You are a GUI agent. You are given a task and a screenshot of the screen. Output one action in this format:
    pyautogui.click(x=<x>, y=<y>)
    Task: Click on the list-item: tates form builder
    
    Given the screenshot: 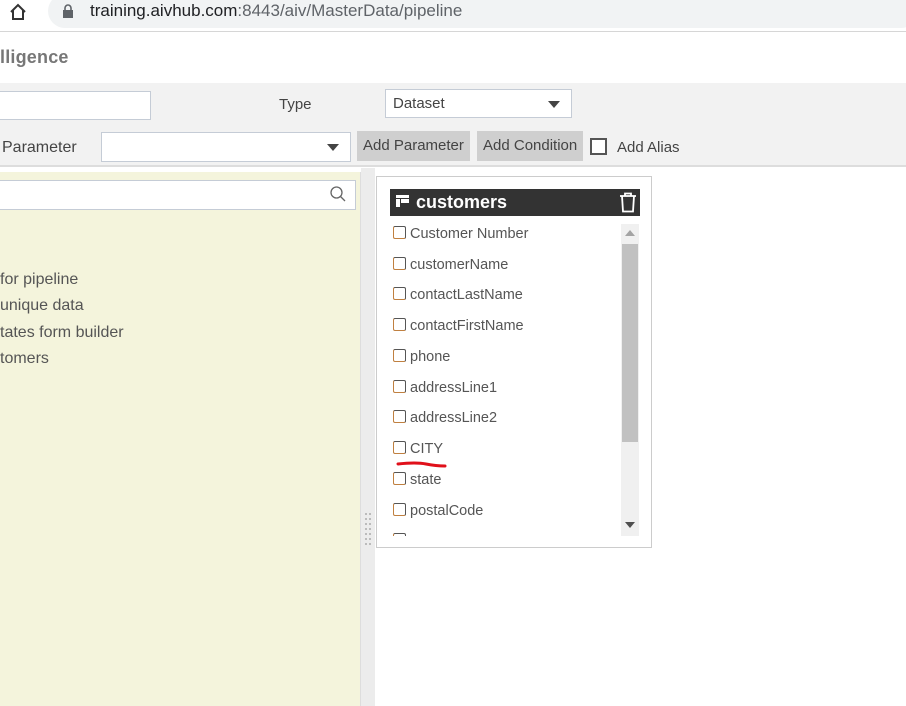 What is the action you would take?
    pyautogui.click(x=62, y=333)
    